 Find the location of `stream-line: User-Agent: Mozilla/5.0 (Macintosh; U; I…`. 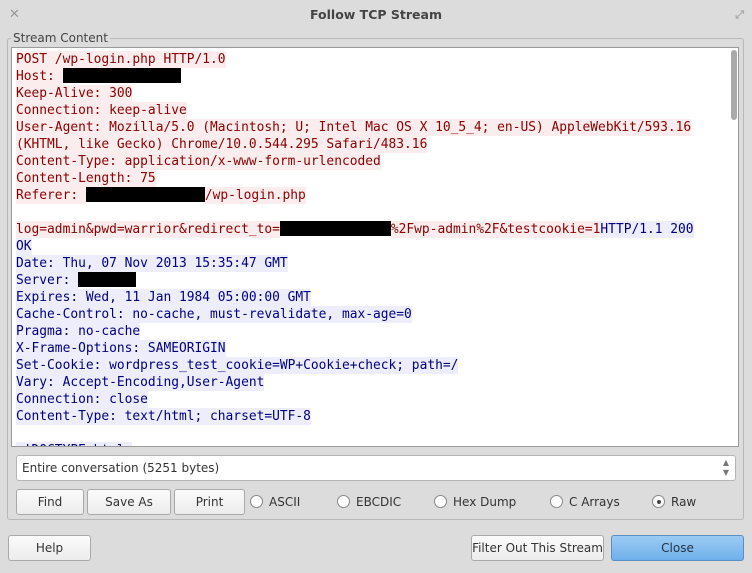

stream-line: User-Agent: Mozilla/5.0 (Macintosh; U; I… is located at coordinates (355, 127).